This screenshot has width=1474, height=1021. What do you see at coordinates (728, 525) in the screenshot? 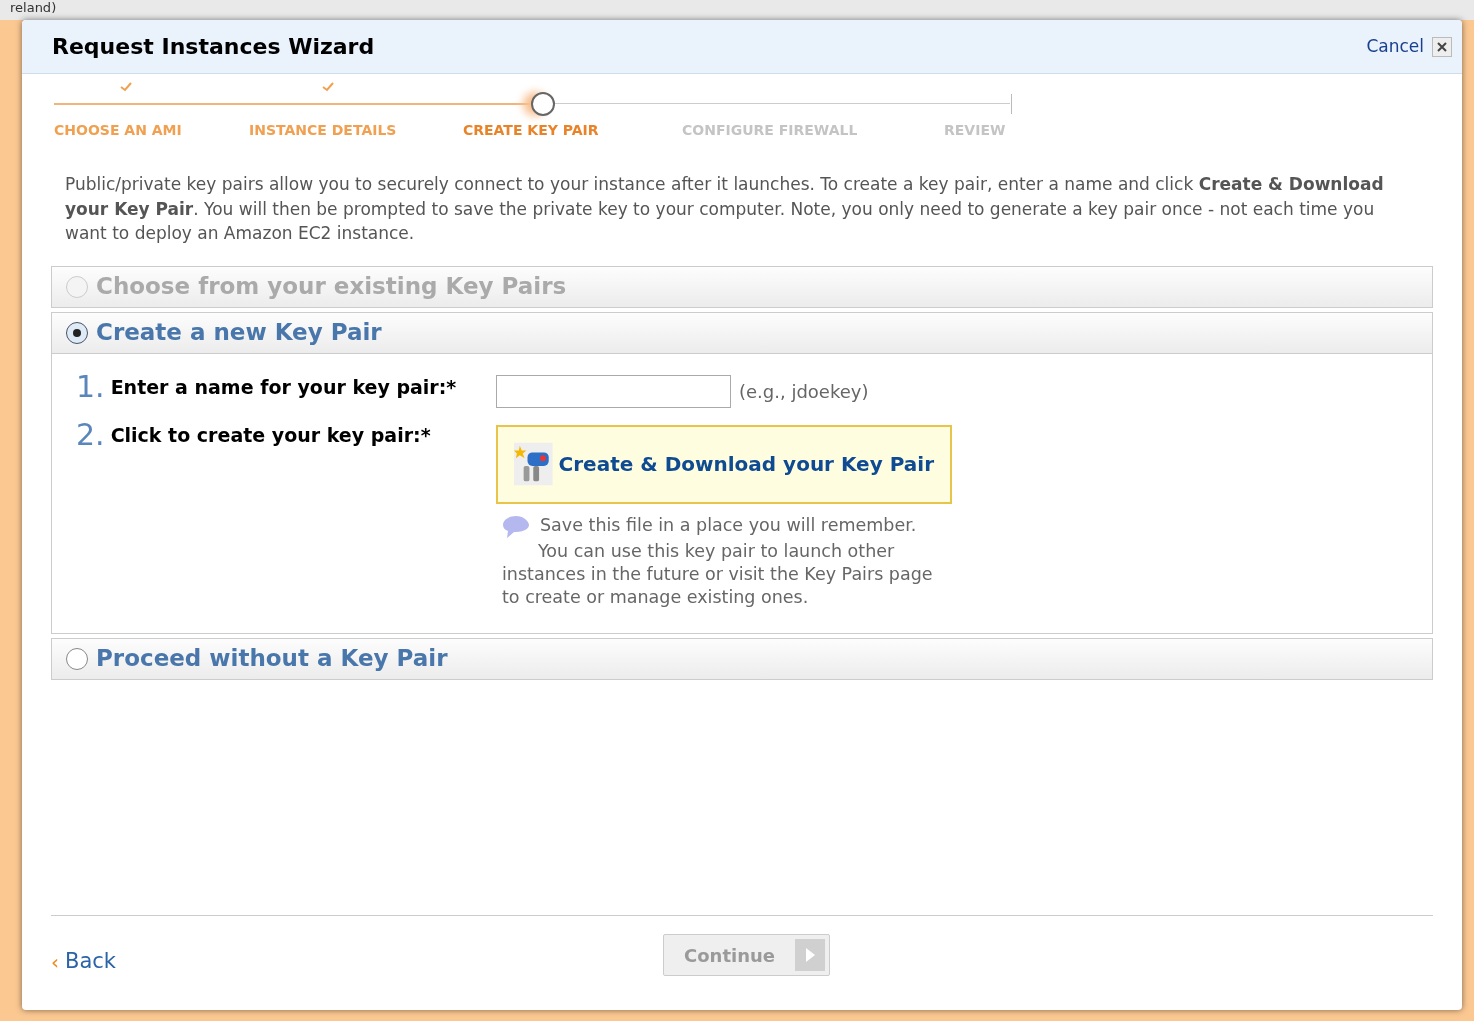
I see `note-text: Save this file in a place you will remember.` at bounding box center [728, 525].